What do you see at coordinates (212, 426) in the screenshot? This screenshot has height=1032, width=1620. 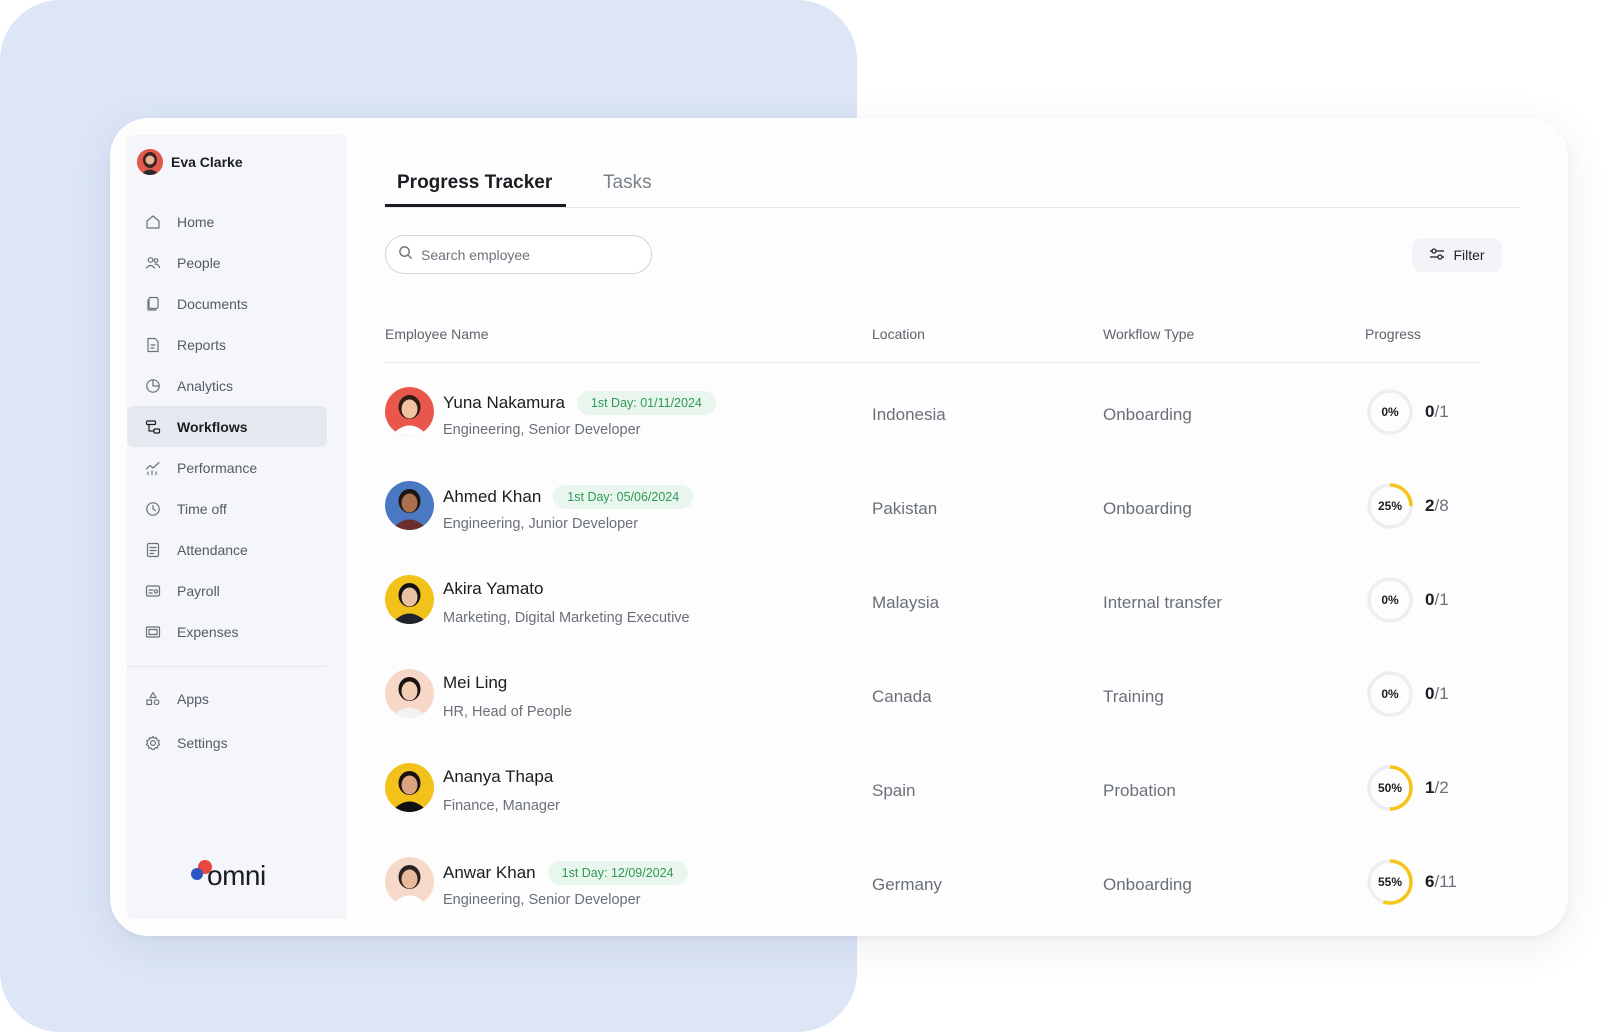 I see `sidebar-item-label: Workflows` at bounding box center [212, 426].